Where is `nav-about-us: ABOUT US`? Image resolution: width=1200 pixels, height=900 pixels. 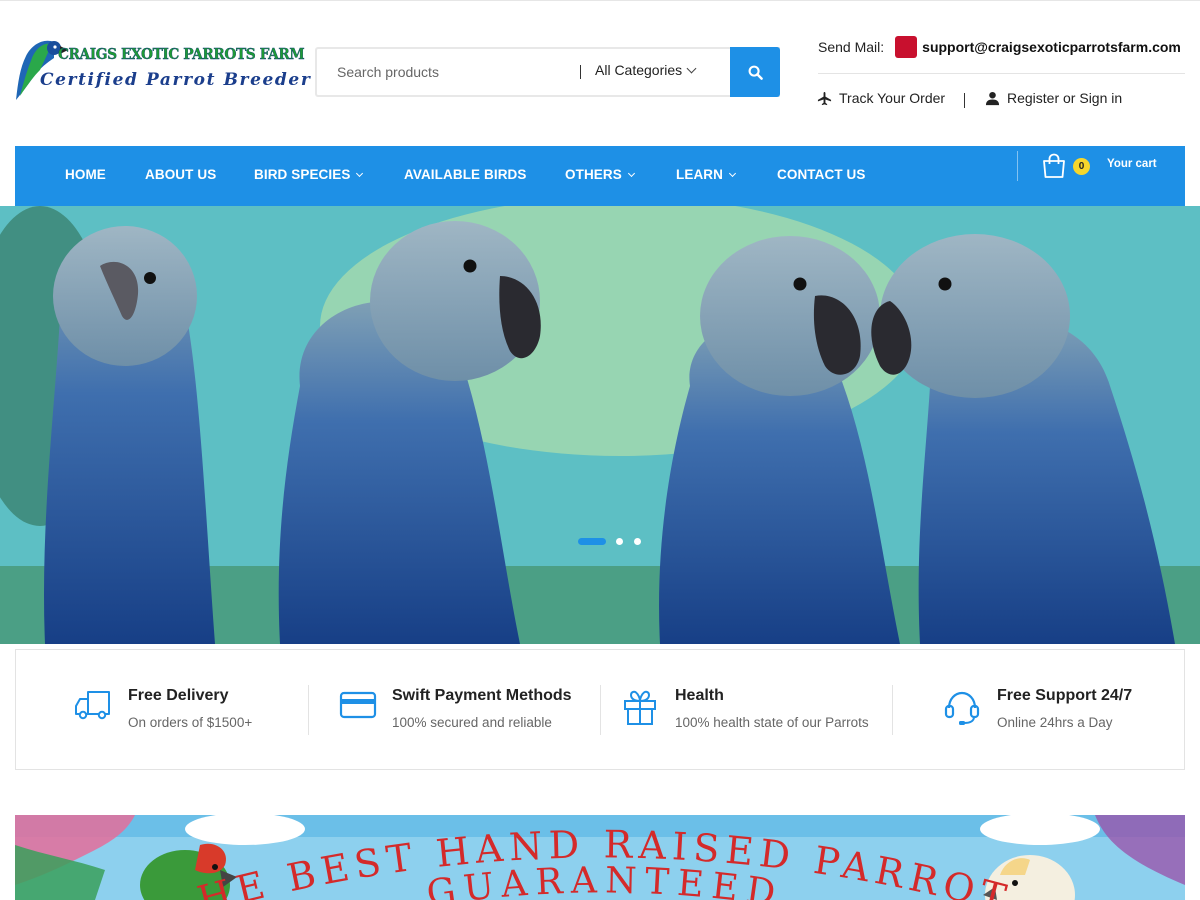 nav-about-us: ABOUT US is located at coordinates (180, 174).